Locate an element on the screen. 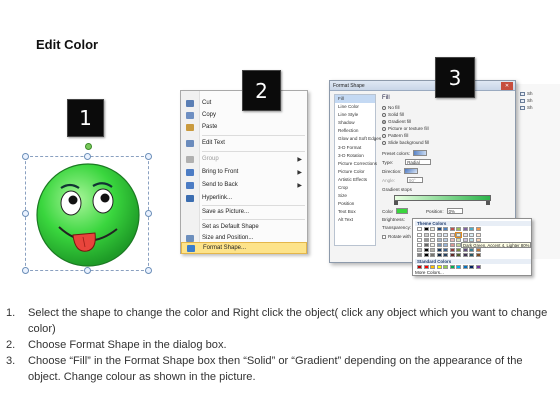 This screenshot has height=420, width=560. angle-input: 90° is located at coordinates (415, 180).